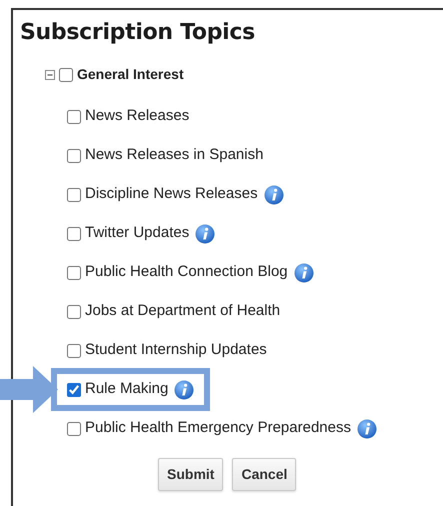  What do you see at coordinates (174, 155) in the screenshot?
I see `topic-label: News Releases in Spanish` at bounding box center [174, 155].